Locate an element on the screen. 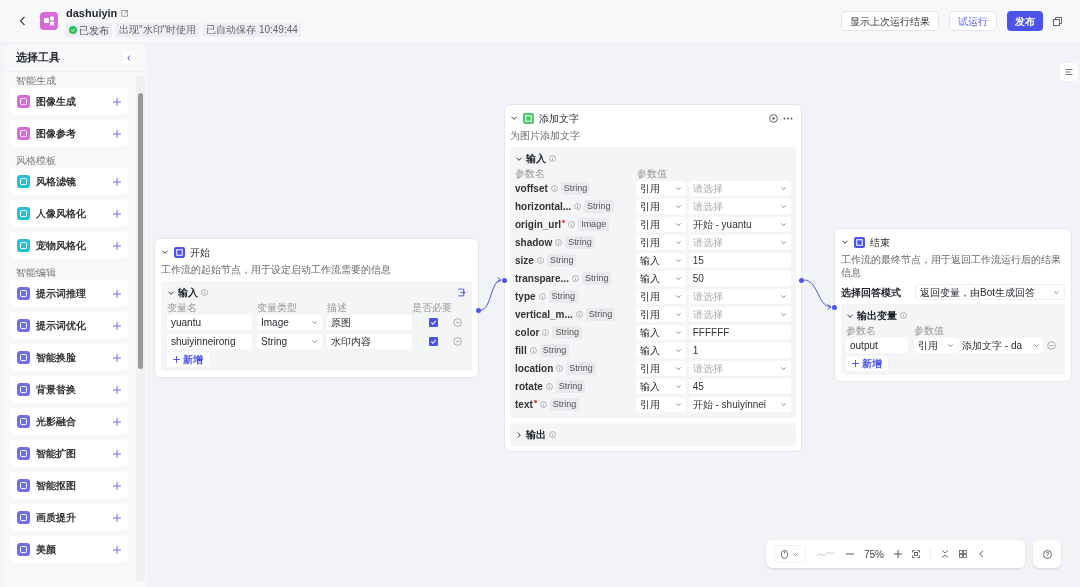  section-title: 输出变量 is located at coordinates (877, 316).